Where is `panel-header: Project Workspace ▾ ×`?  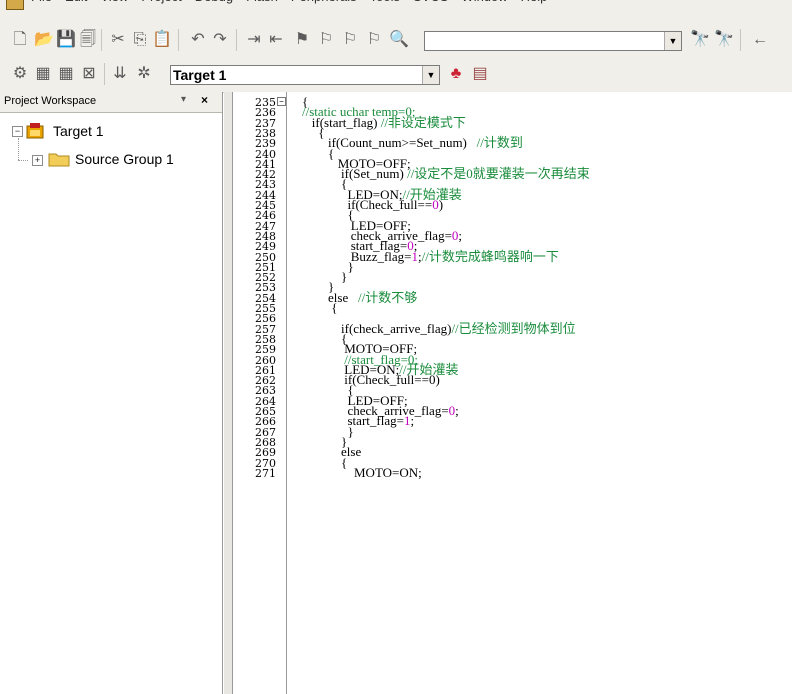 panel-header: Project Workspace ▾ × is located at coordinates (111, 102).